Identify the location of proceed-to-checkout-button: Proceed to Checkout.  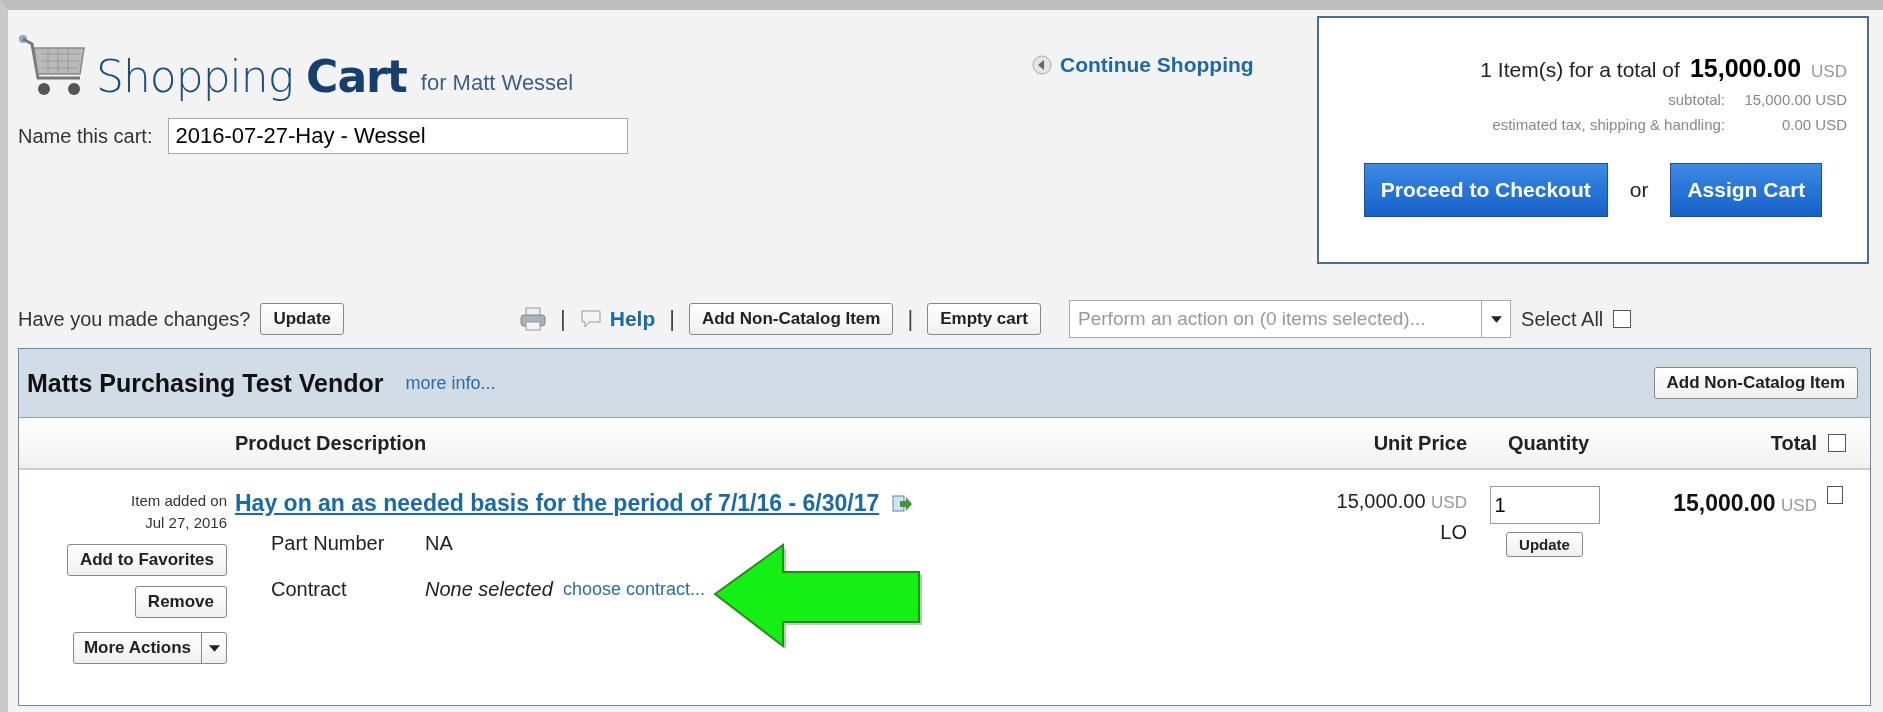
(1485, 190).